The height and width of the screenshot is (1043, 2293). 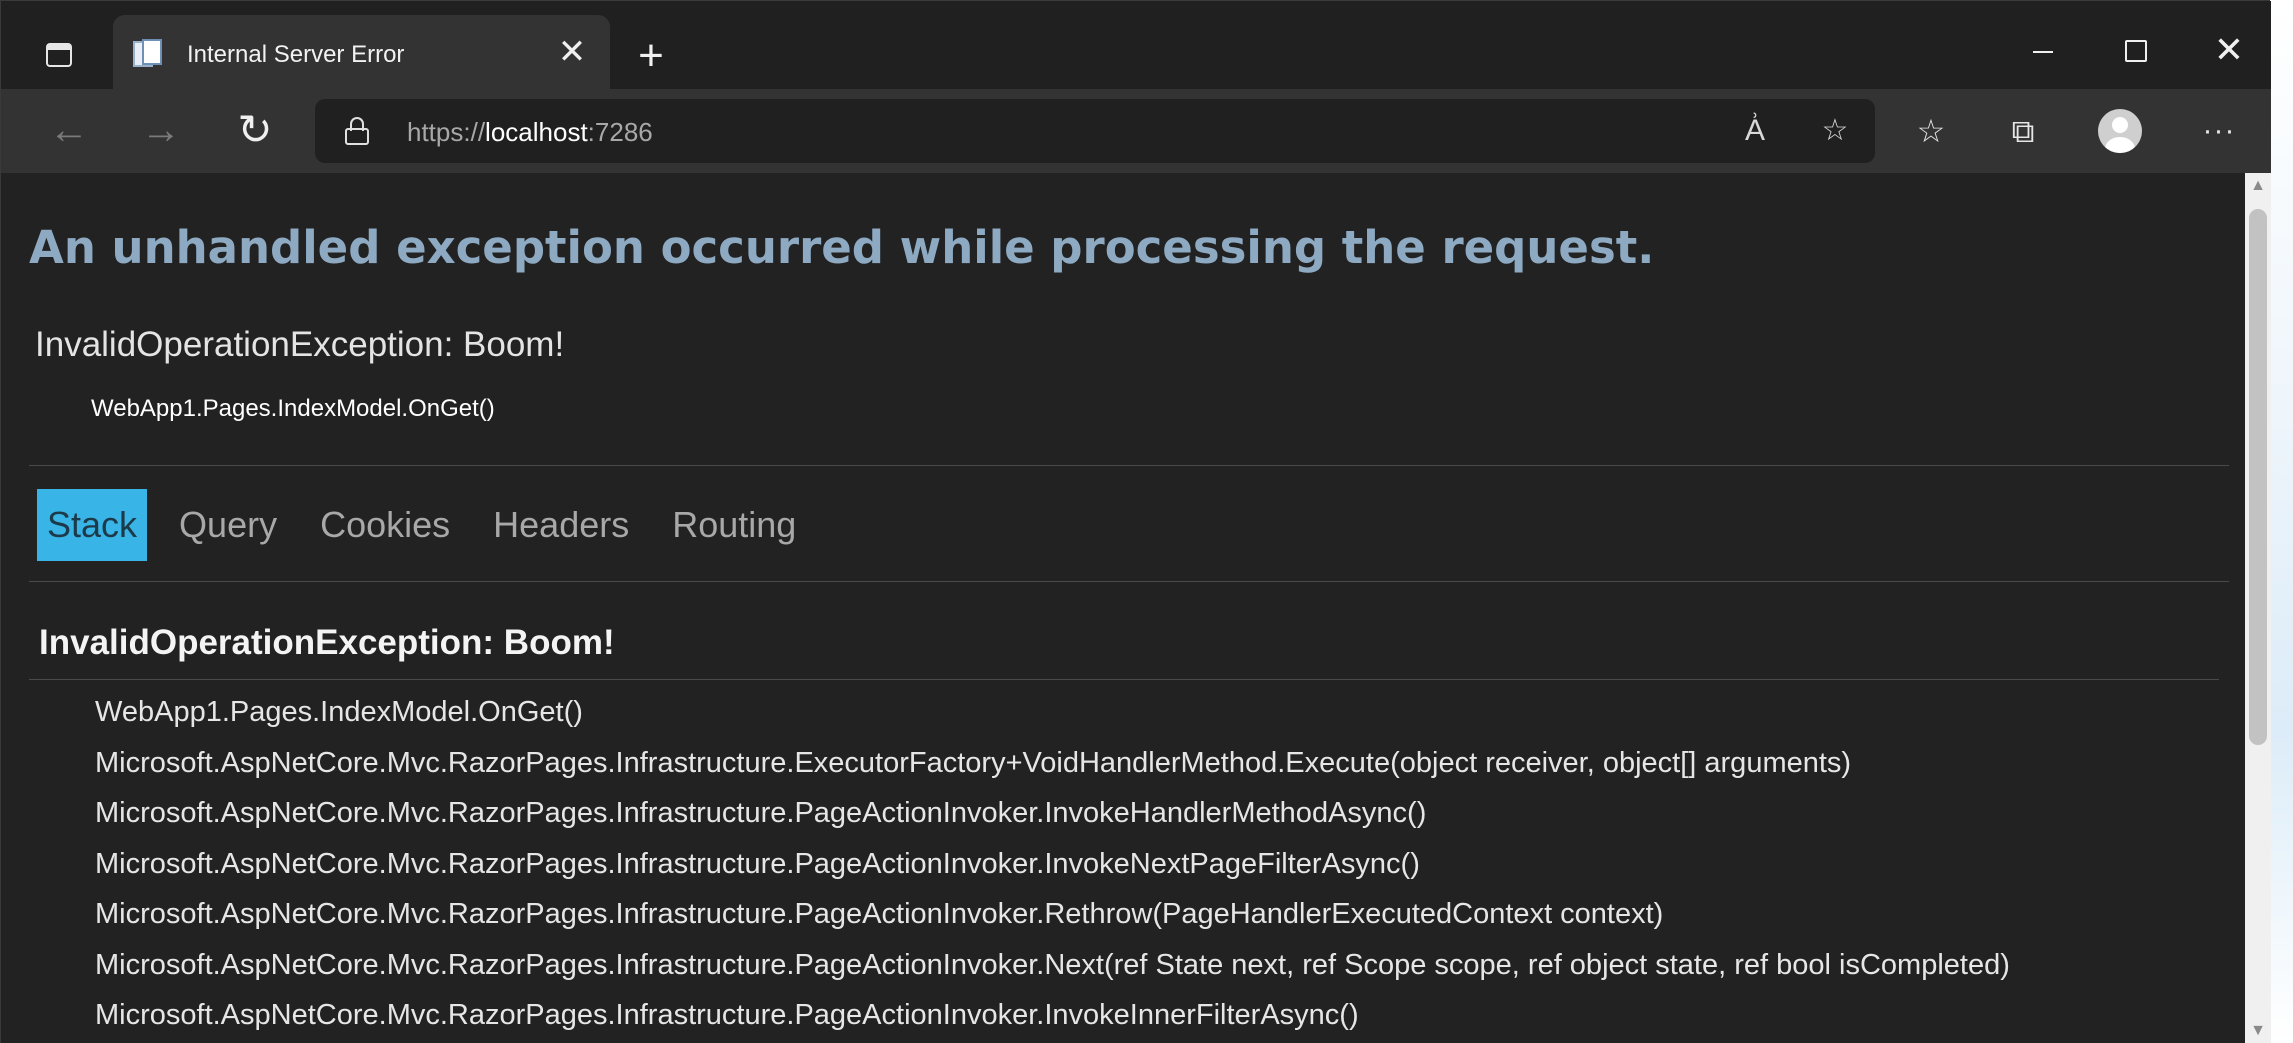 I want to click on tab-headers: Headers, so click(x=565, y=525).